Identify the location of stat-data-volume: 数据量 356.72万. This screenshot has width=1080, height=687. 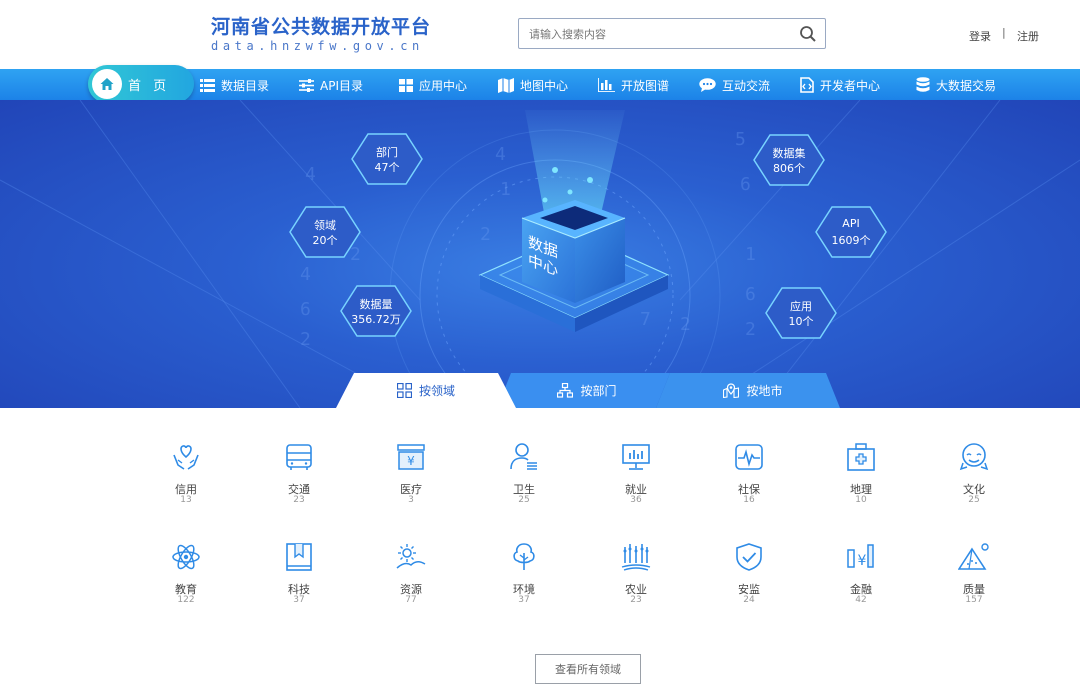
(376, 311).